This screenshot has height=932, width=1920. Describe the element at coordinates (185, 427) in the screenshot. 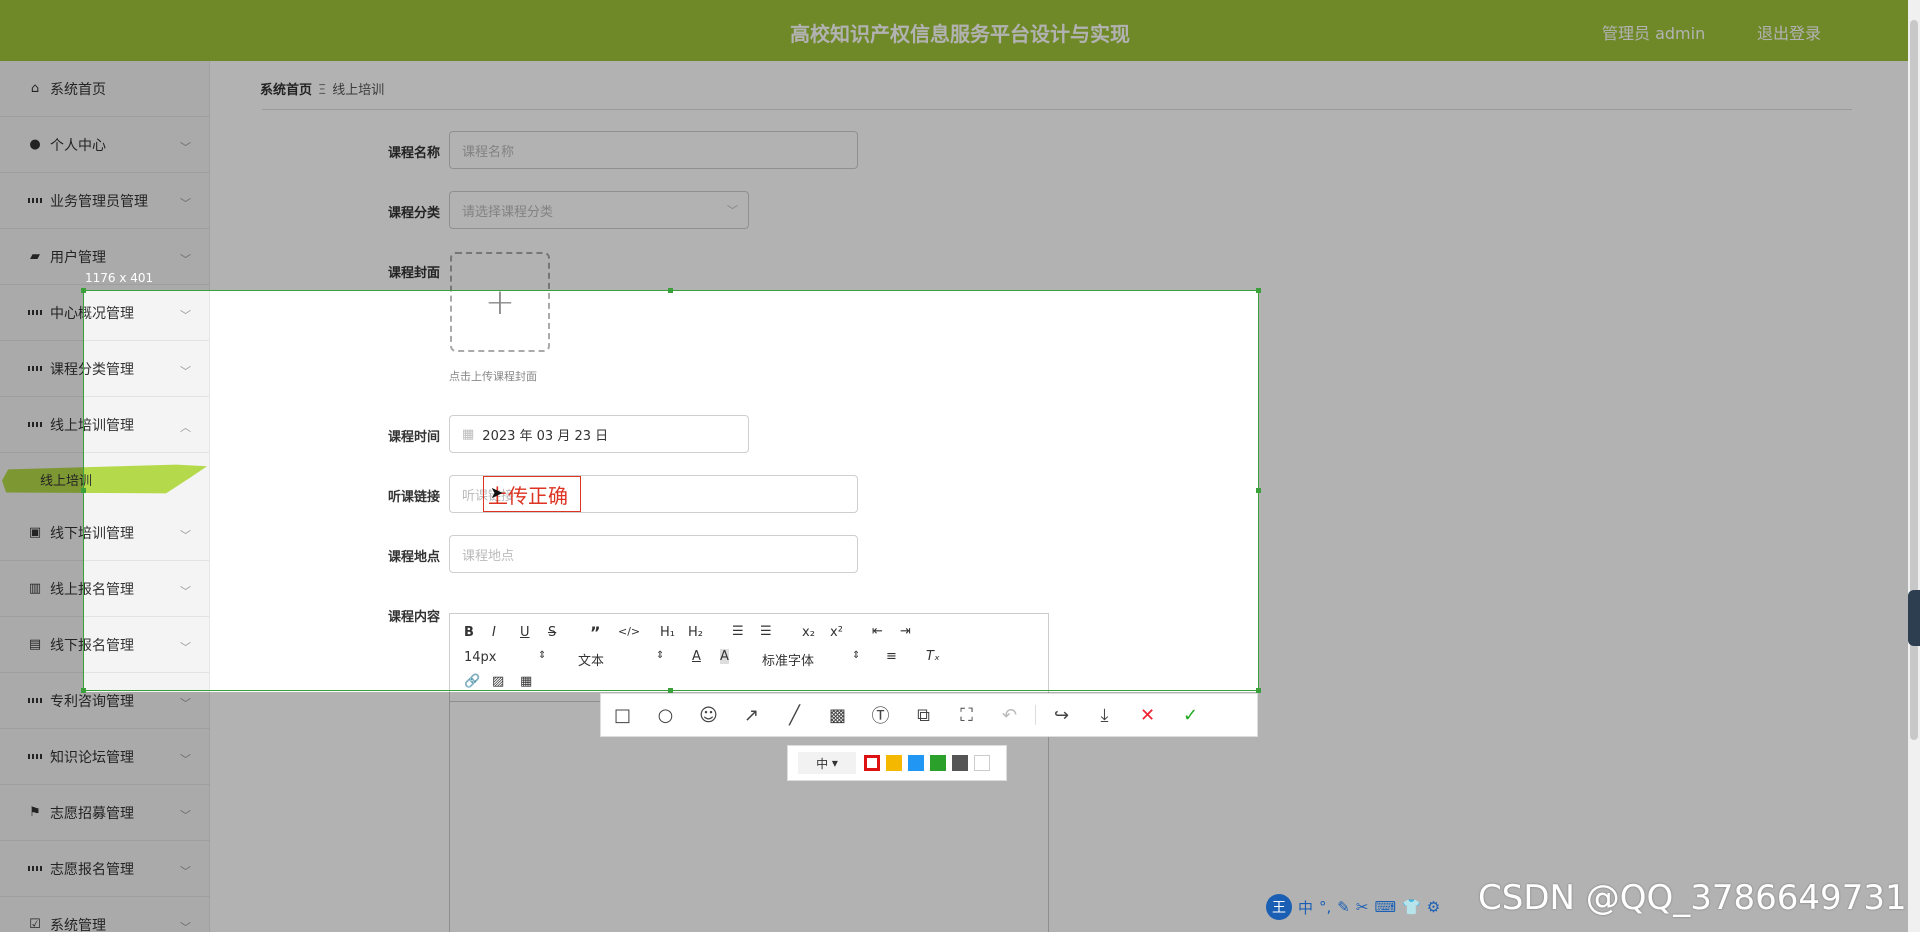

I see `chevron-up-icon: ︿` at that location.